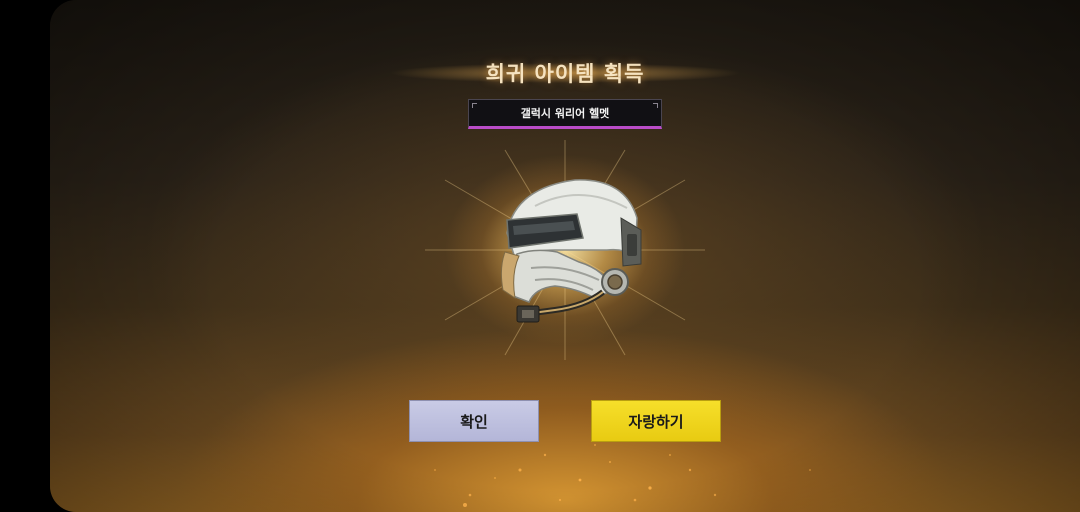  What do you see at coordinates (474, 105) in the screenshot?
I see `corner-ornament-left` at bounding box center [474, 105].